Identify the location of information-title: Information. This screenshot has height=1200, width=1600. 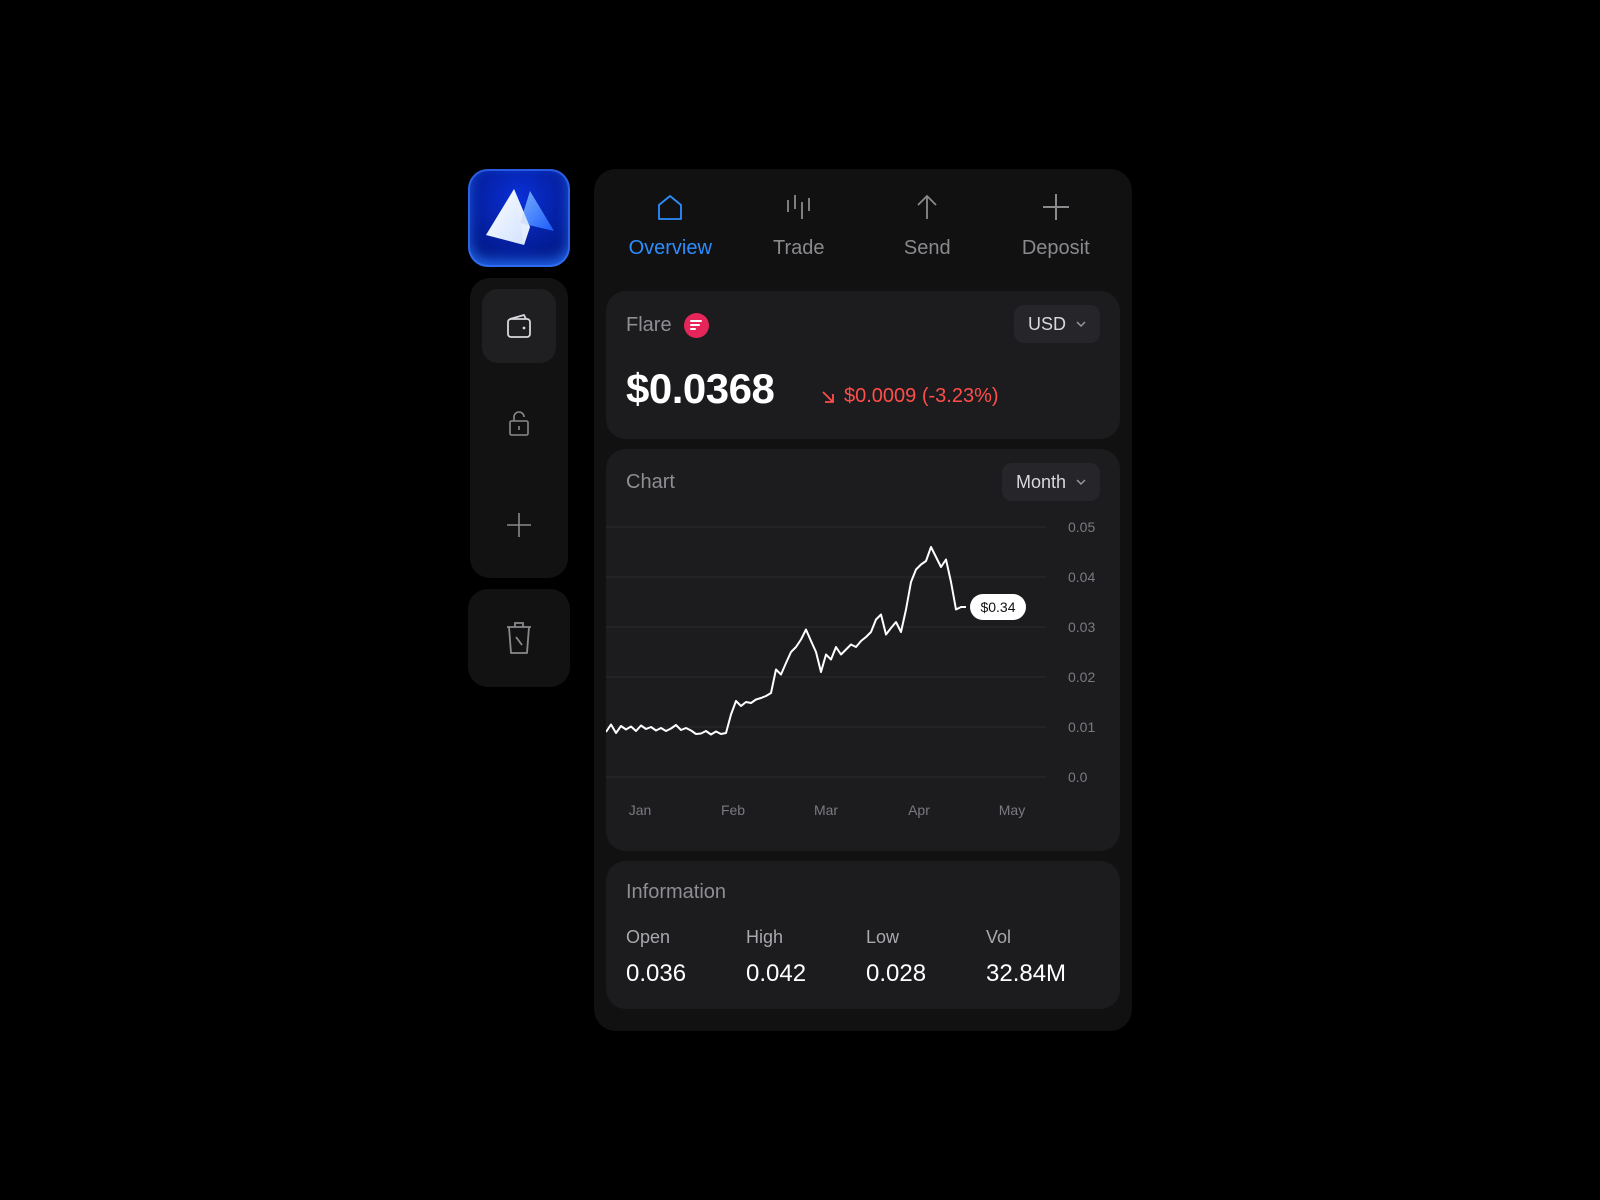
(676, 892).